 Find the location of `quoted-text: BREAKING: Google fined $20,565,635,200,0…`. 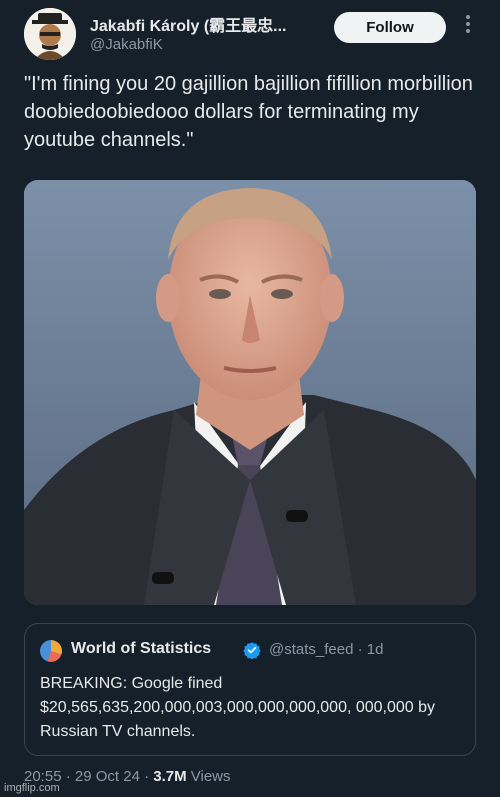

quoted-text: BREAKING: Google fined $20,565,635,200,0… is located at coordinates (238, 707).